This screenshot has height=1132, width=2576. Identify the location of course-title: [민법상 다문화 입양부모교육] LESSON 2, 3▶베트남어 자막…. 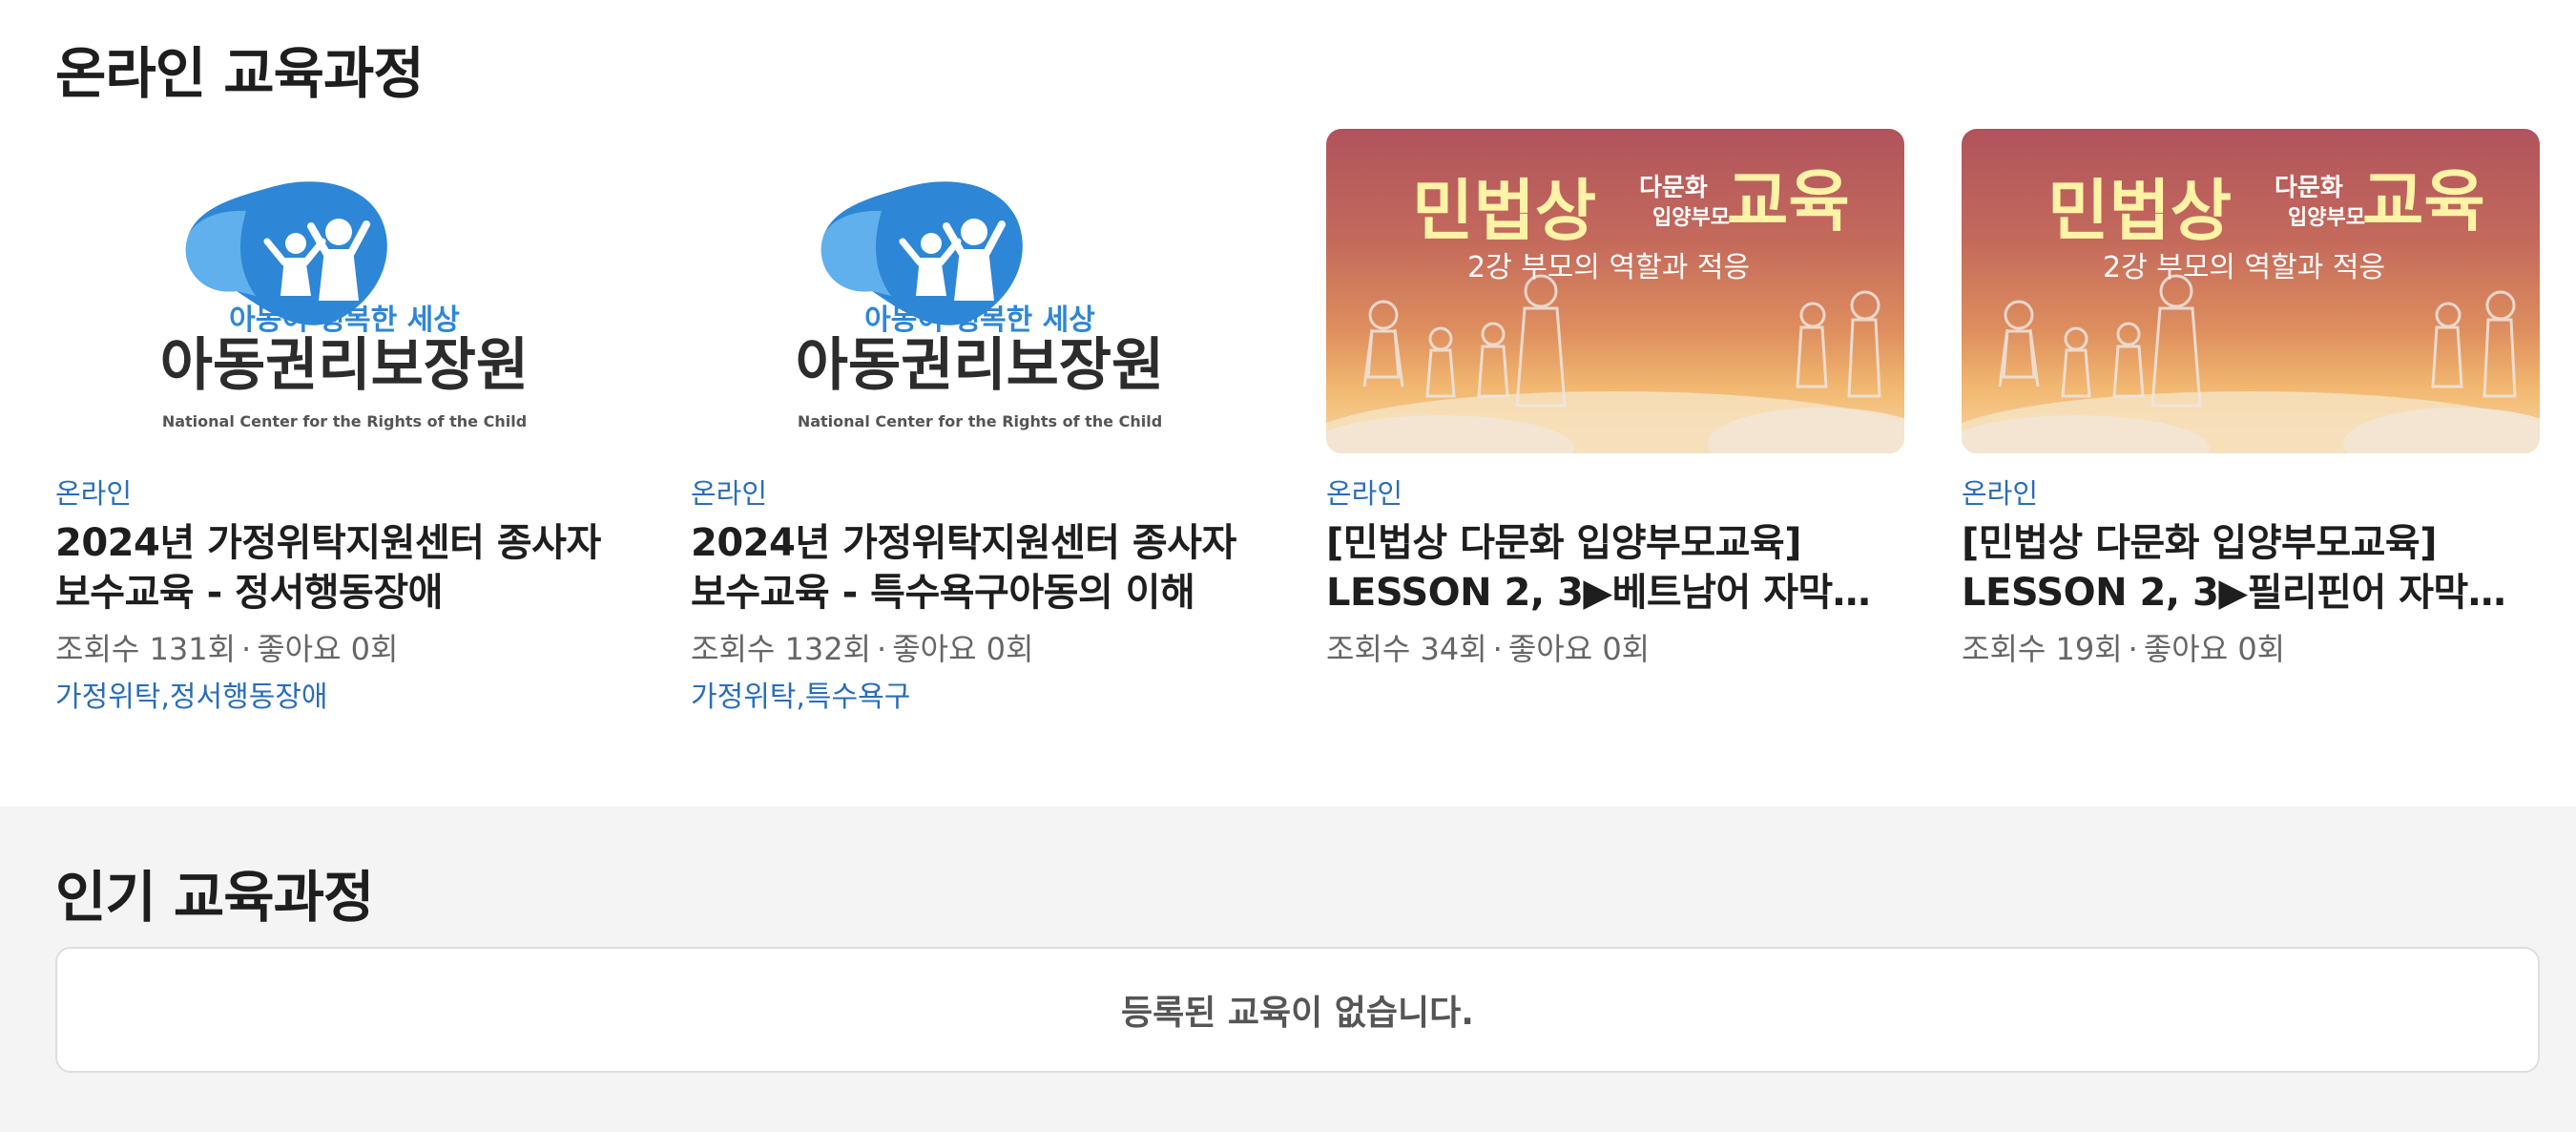
(1615, 568).